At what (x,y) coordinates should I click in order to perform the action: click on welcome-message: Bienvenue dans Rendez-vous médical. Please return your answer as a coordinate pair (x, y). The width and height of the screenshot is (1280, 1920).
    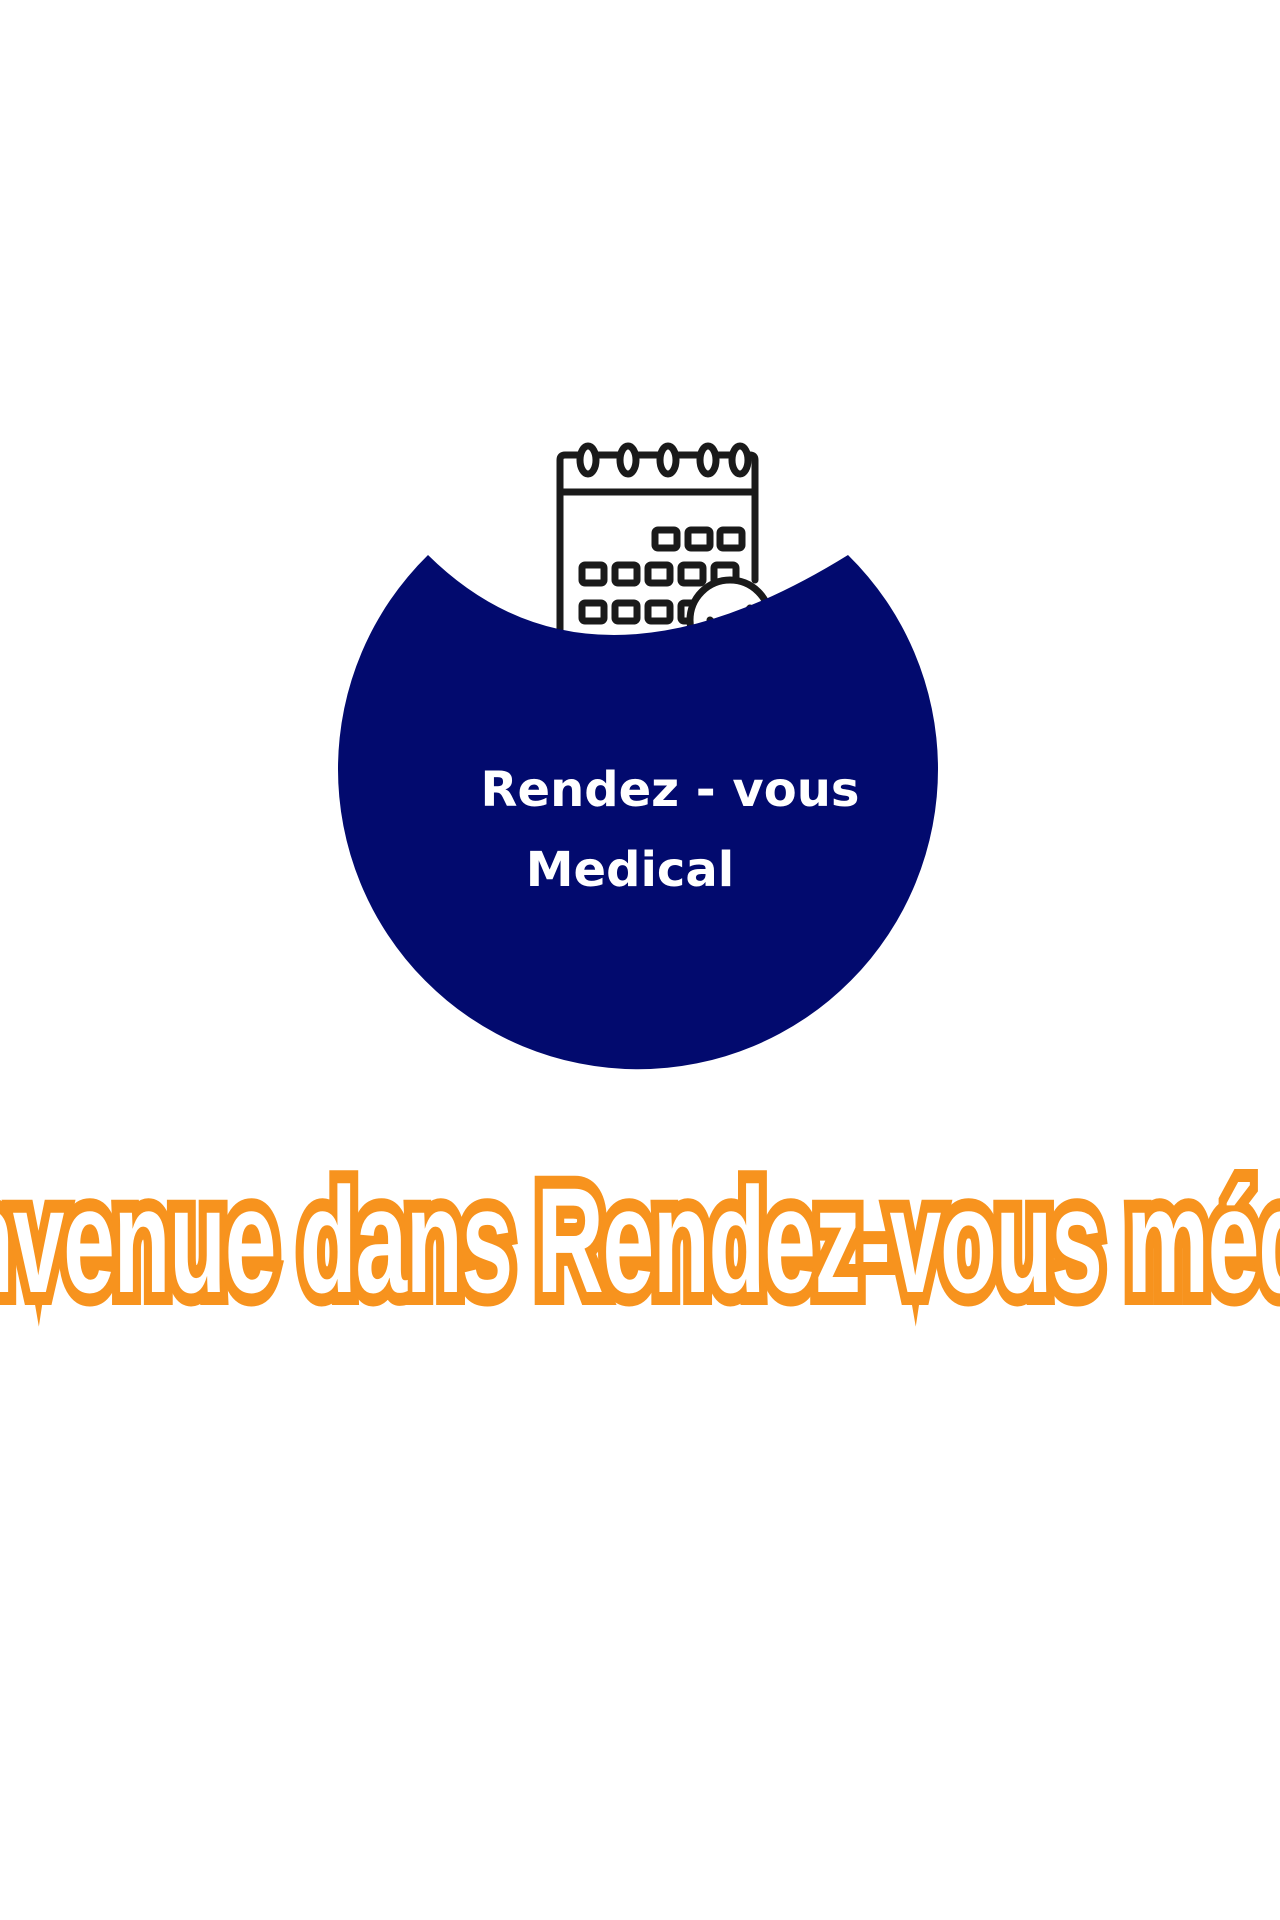
    Looking at the image, I should click on (640, 1240).